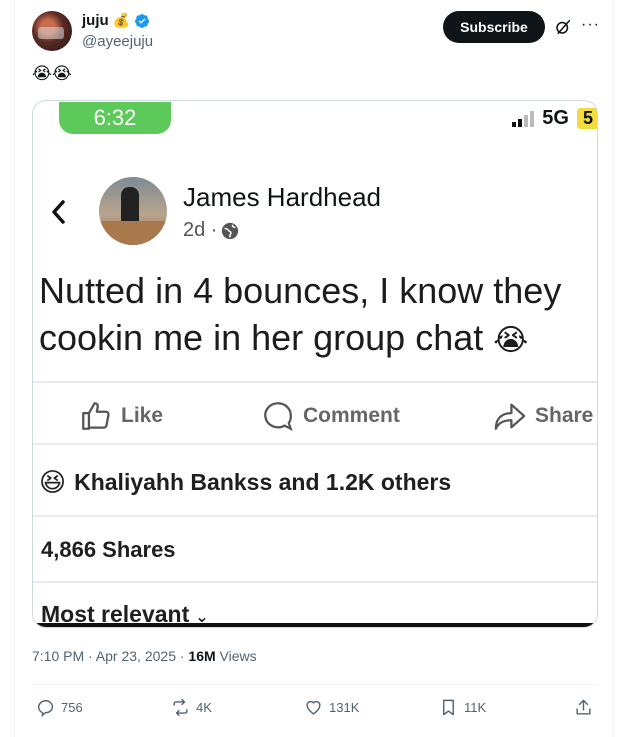 This screenshot has height=737, width=629. I want to click on heart-icon, so click(313, 707).